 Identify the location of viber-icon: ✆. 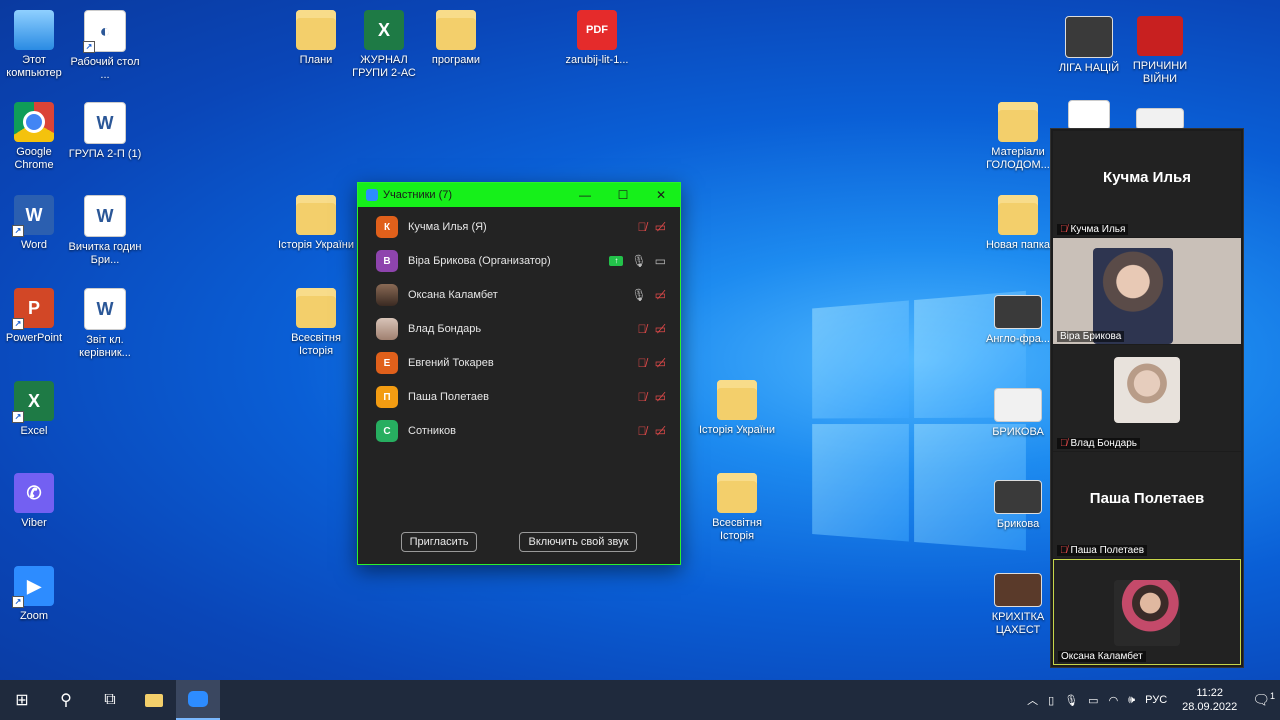
(34, 493).